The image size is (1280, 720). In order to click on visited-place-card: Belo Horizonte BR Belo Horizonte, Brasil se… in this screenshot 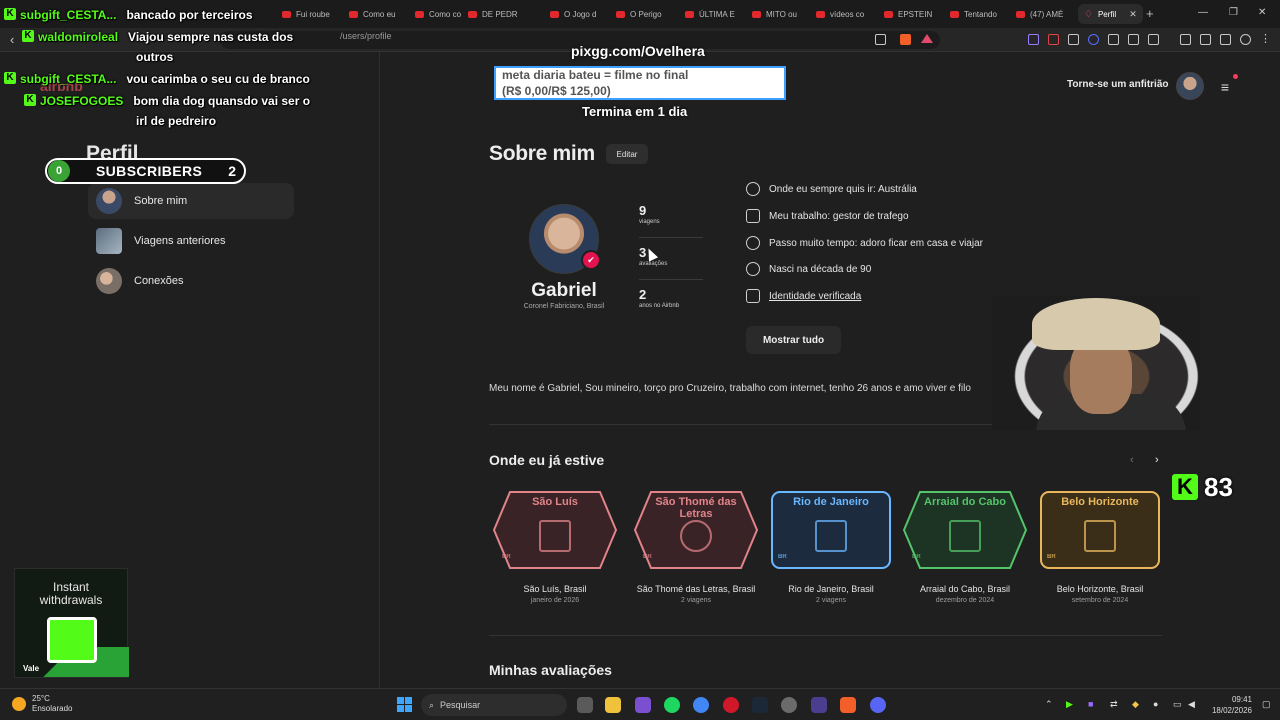, I will do `click(1100, 547)`.